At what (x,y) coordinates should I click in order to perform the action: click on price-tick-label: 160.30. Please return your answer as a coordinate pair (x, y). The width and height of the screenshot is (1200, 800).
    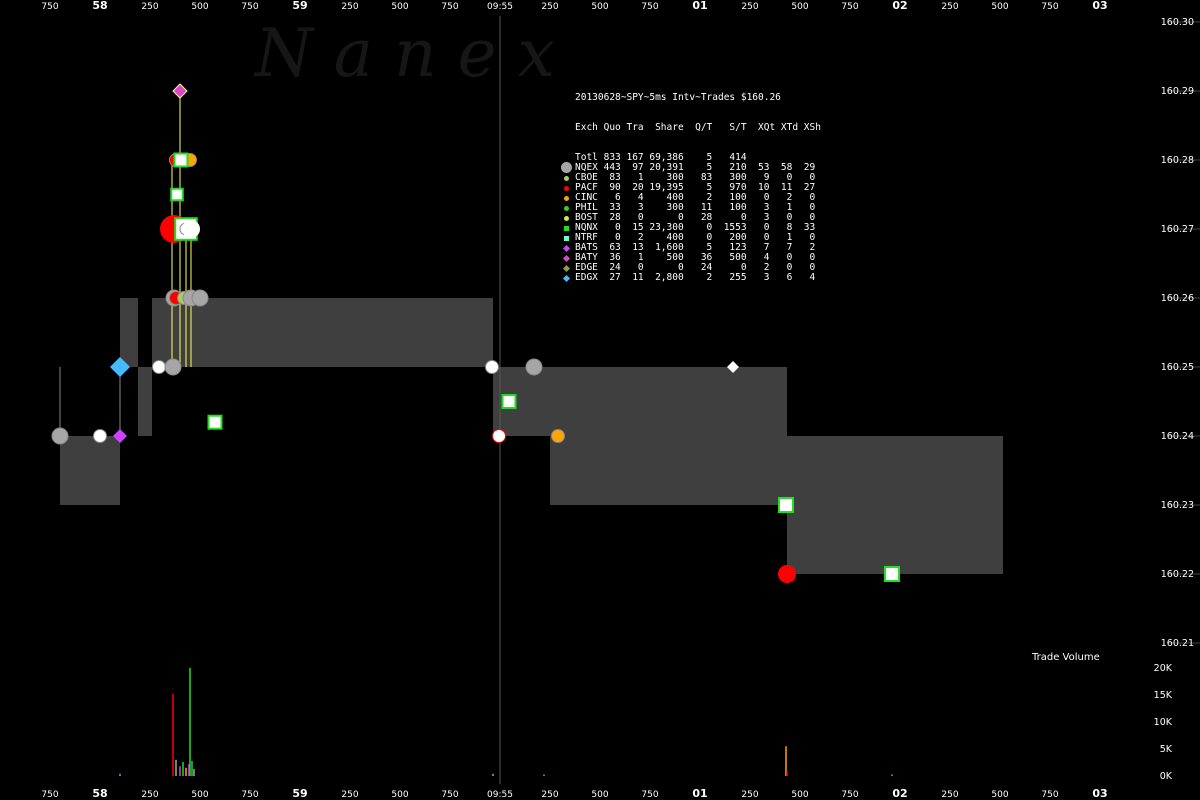
    Looking at the image, I should click on (1177, 22).